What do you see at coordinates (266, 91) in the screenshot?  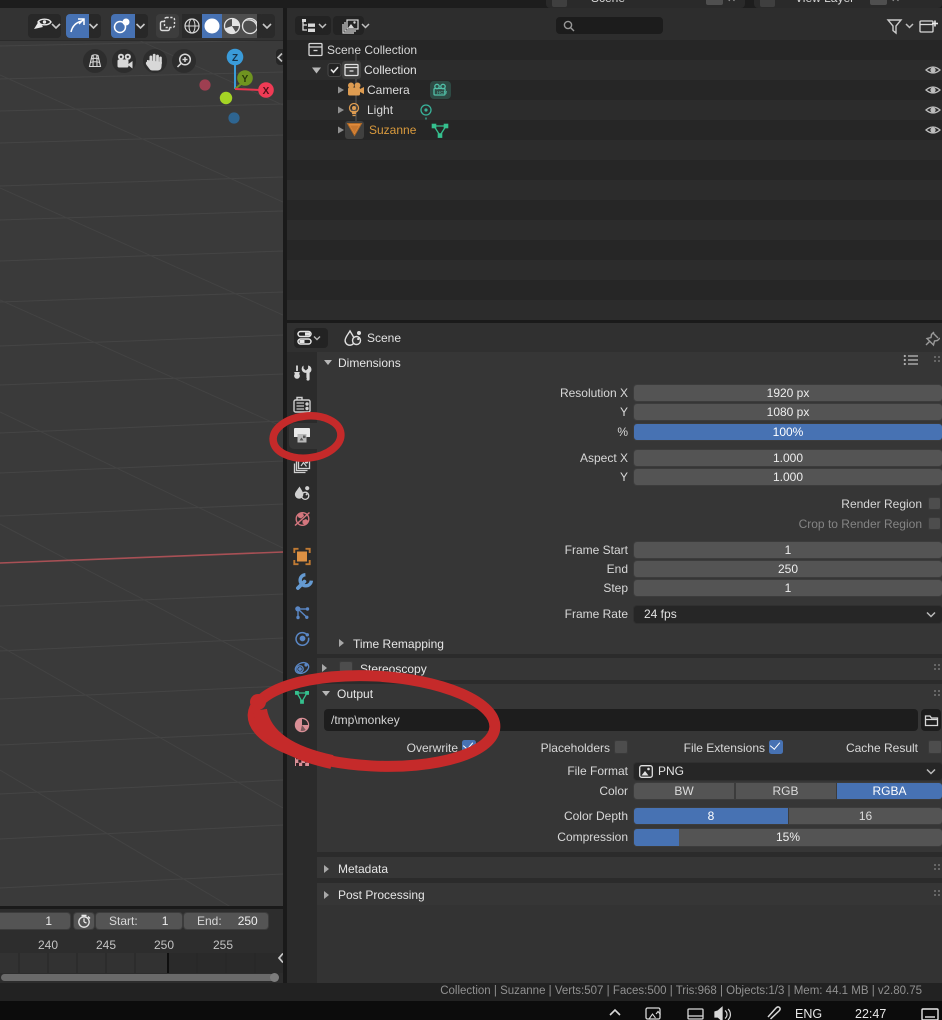 I see `svg-text: X` at bounding box center [266, 91].